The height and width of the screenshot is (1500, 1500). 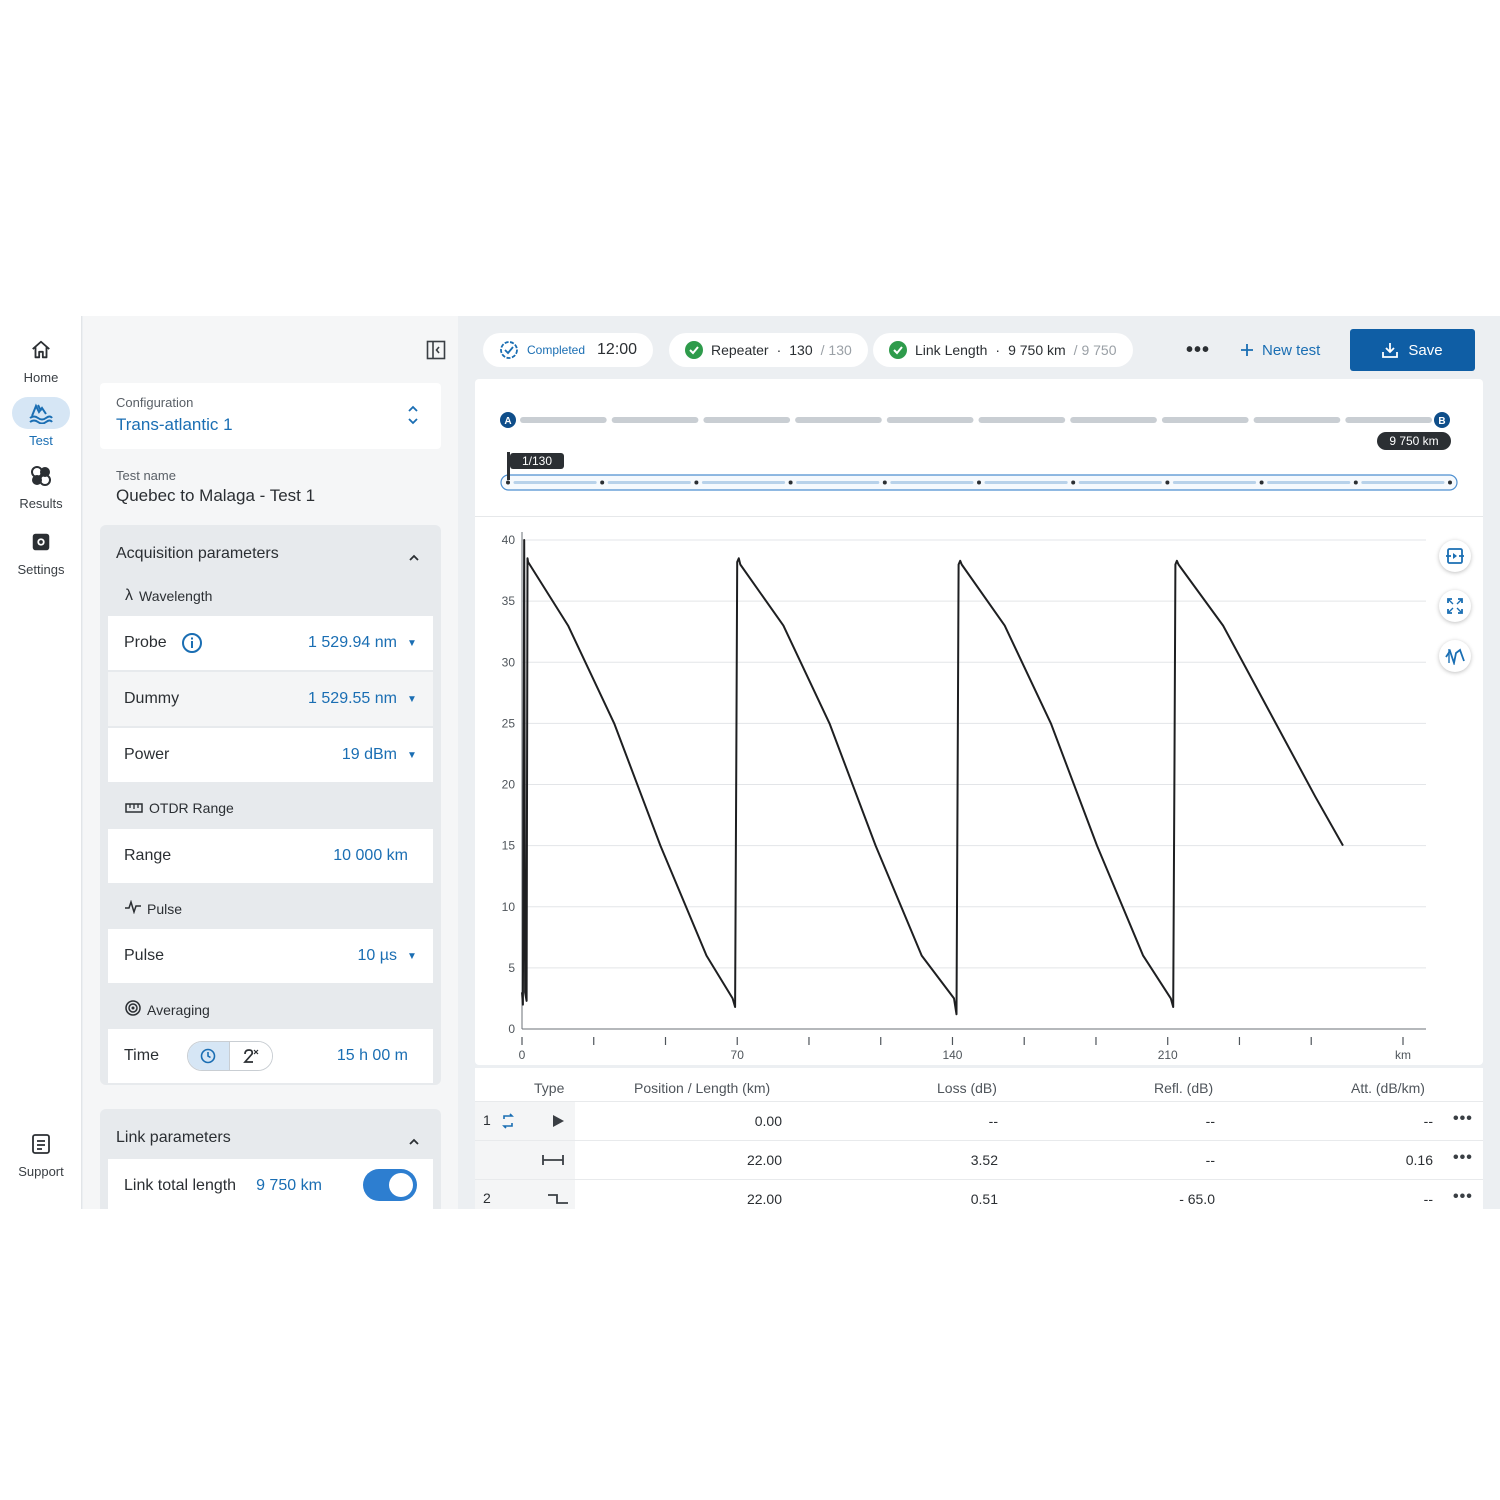 I want to click on nav-results: Results, so click(x=41, y=485).